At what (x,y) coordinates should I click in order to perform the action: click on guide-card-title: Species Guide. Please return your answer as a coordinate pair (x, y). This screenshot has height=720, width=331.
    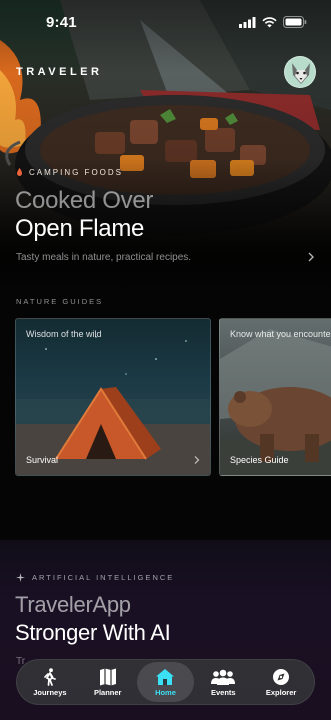
    Looking at the image, I should click on (259, 460).